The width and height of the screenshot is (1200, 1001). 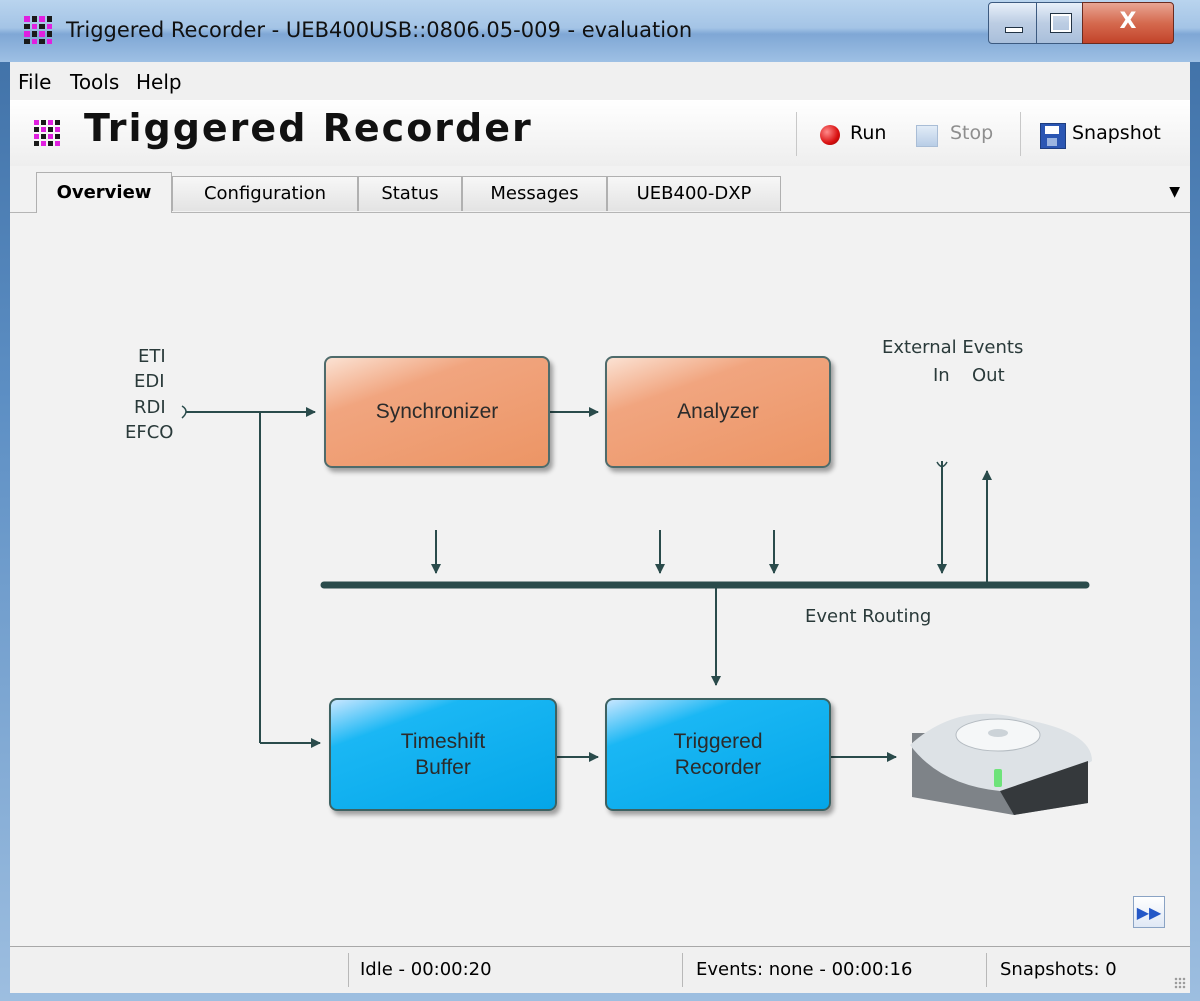 What do you see at coordinates (1014, 30) in the screenshot?
I see `minimize-icon` at bounding box center [1014, 30].